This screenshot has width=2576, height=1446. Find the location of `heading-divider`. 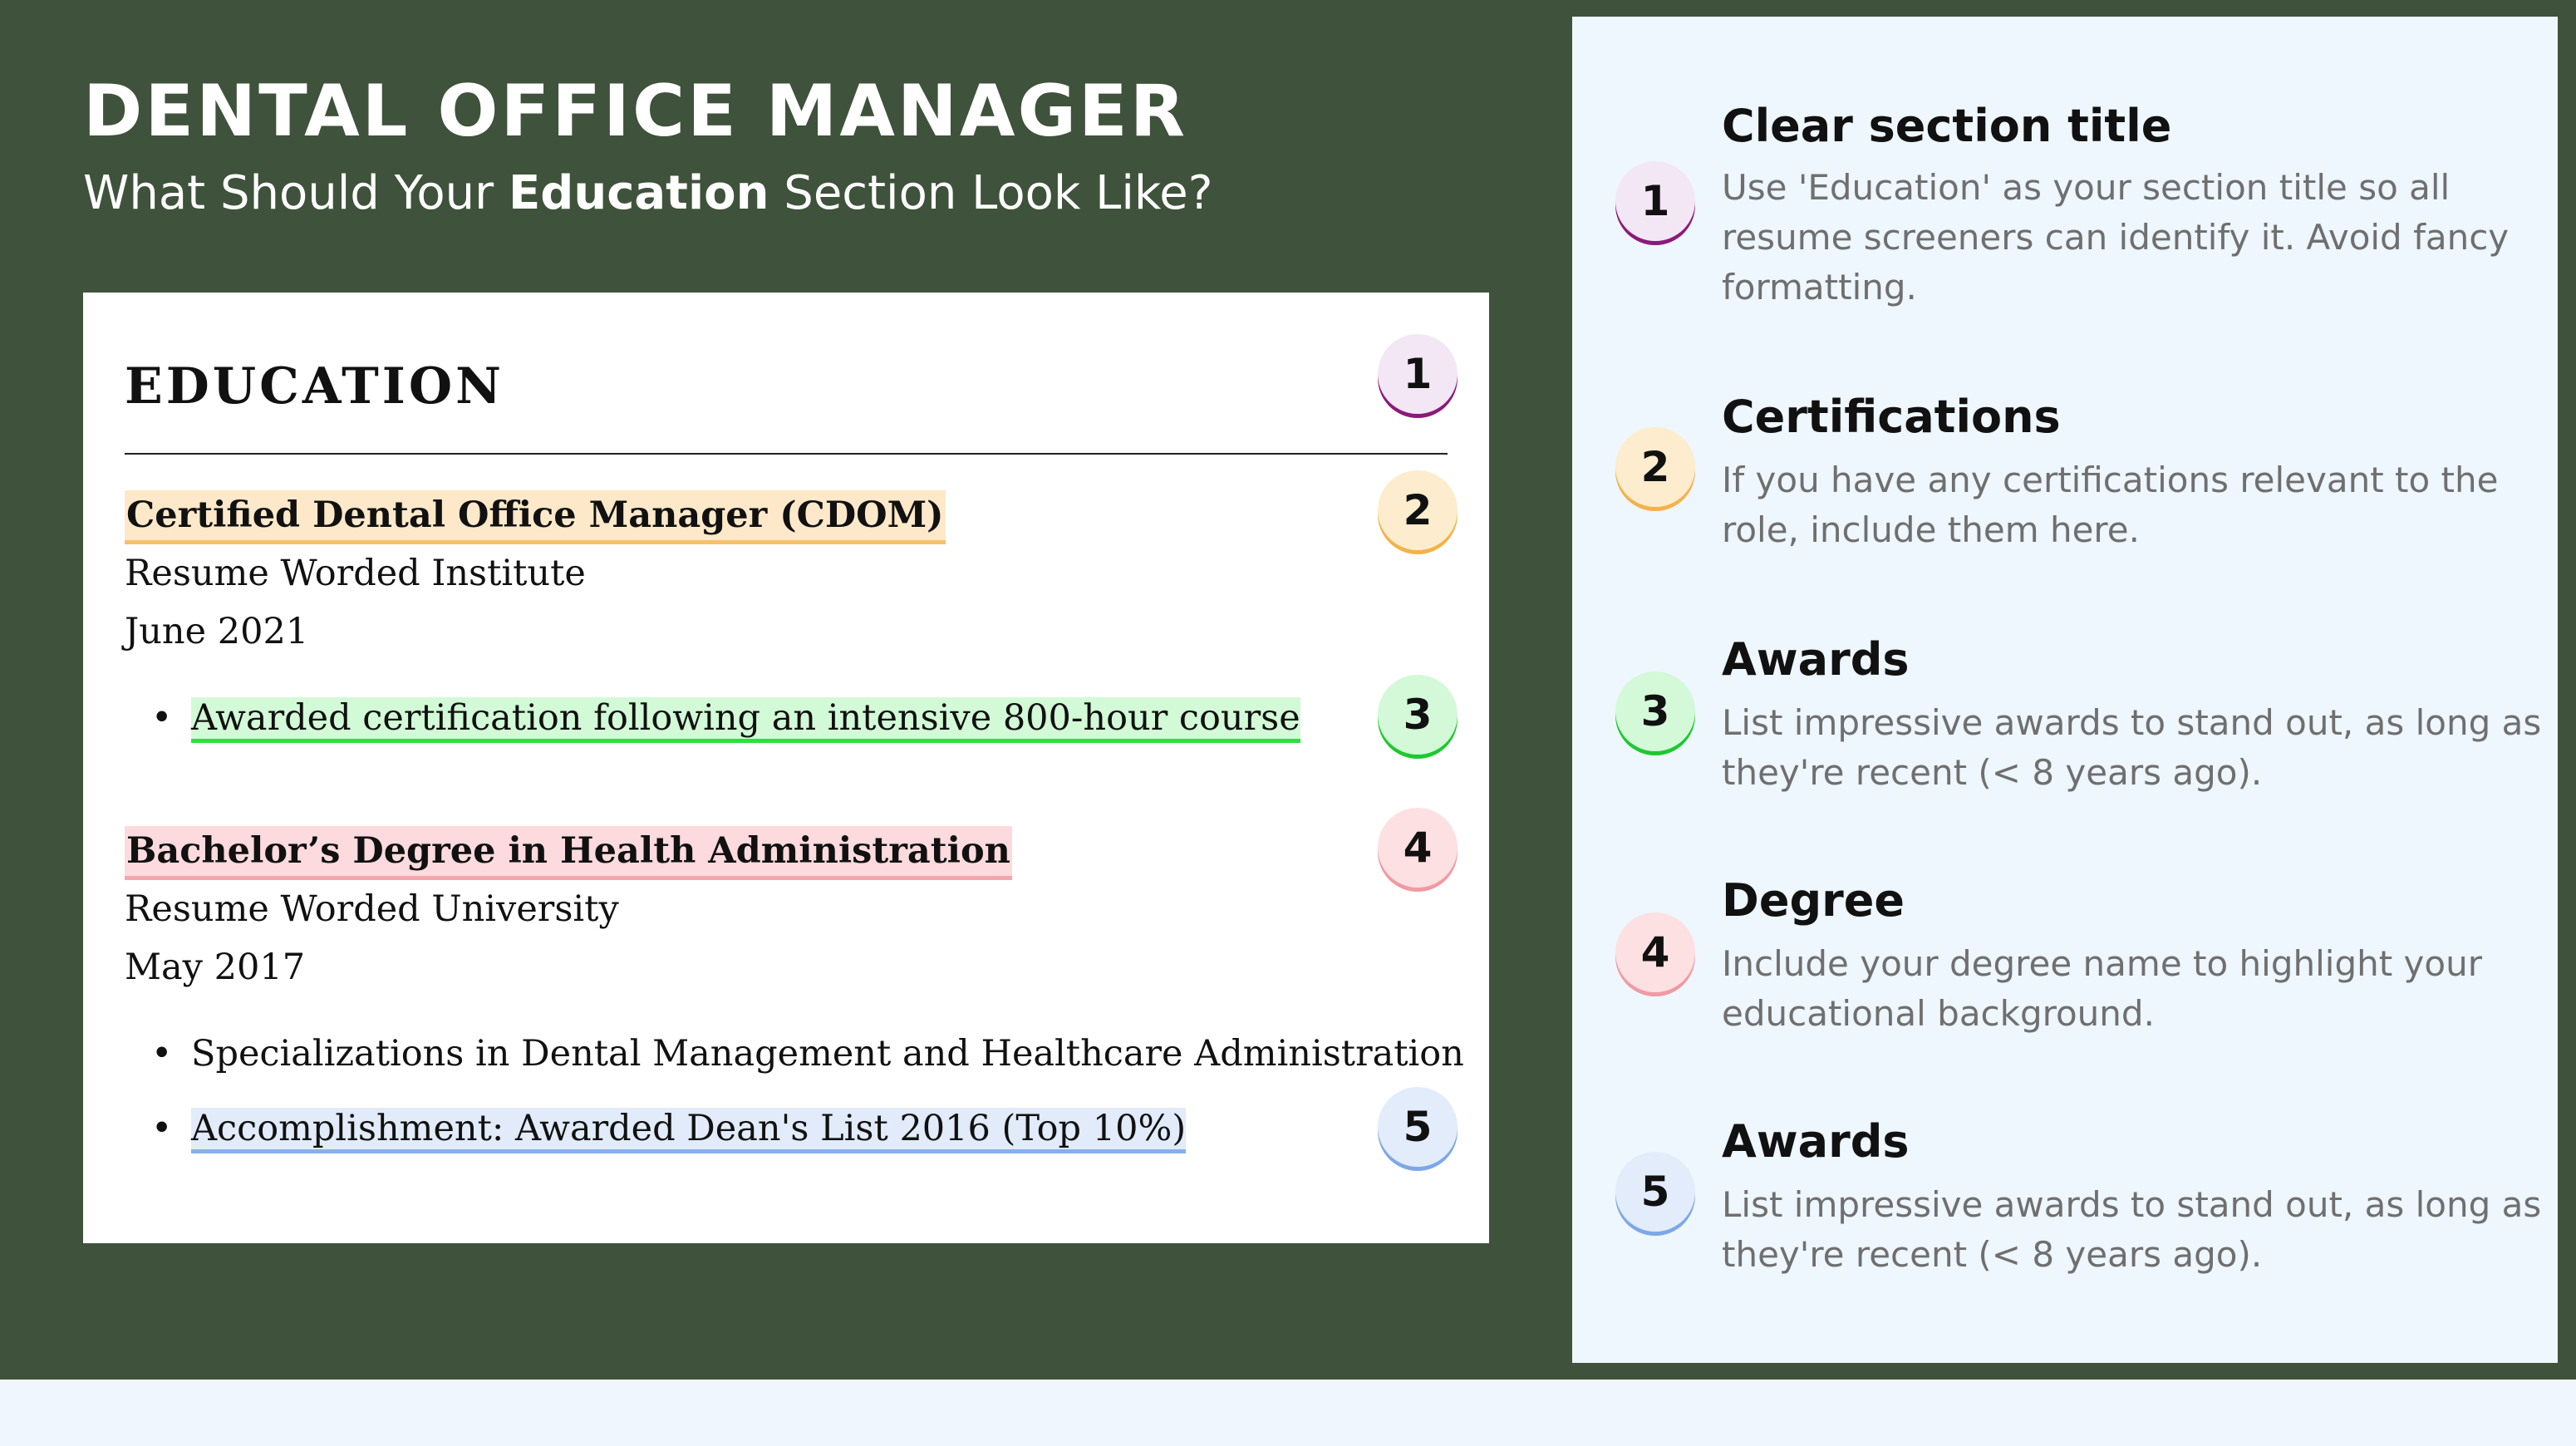

heading-divider is located at coordinates (786, 454).